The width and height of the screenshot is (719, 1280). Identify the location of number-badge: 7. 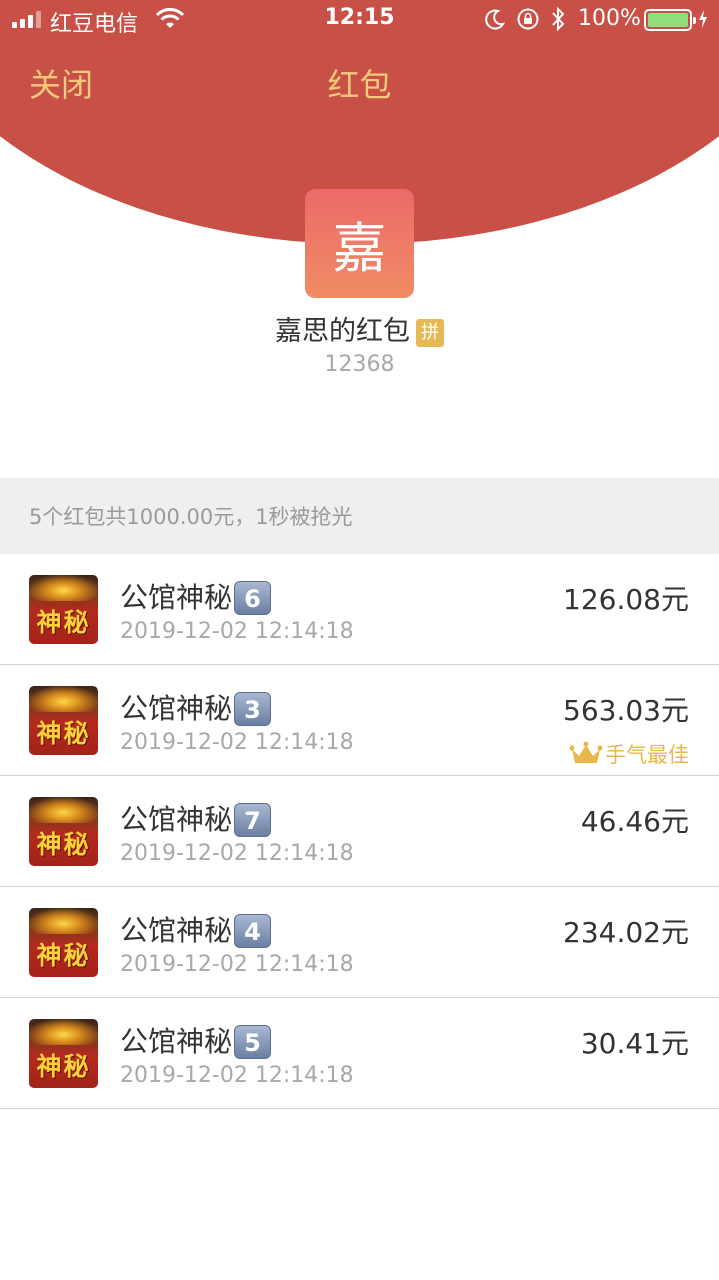
(253, 820).